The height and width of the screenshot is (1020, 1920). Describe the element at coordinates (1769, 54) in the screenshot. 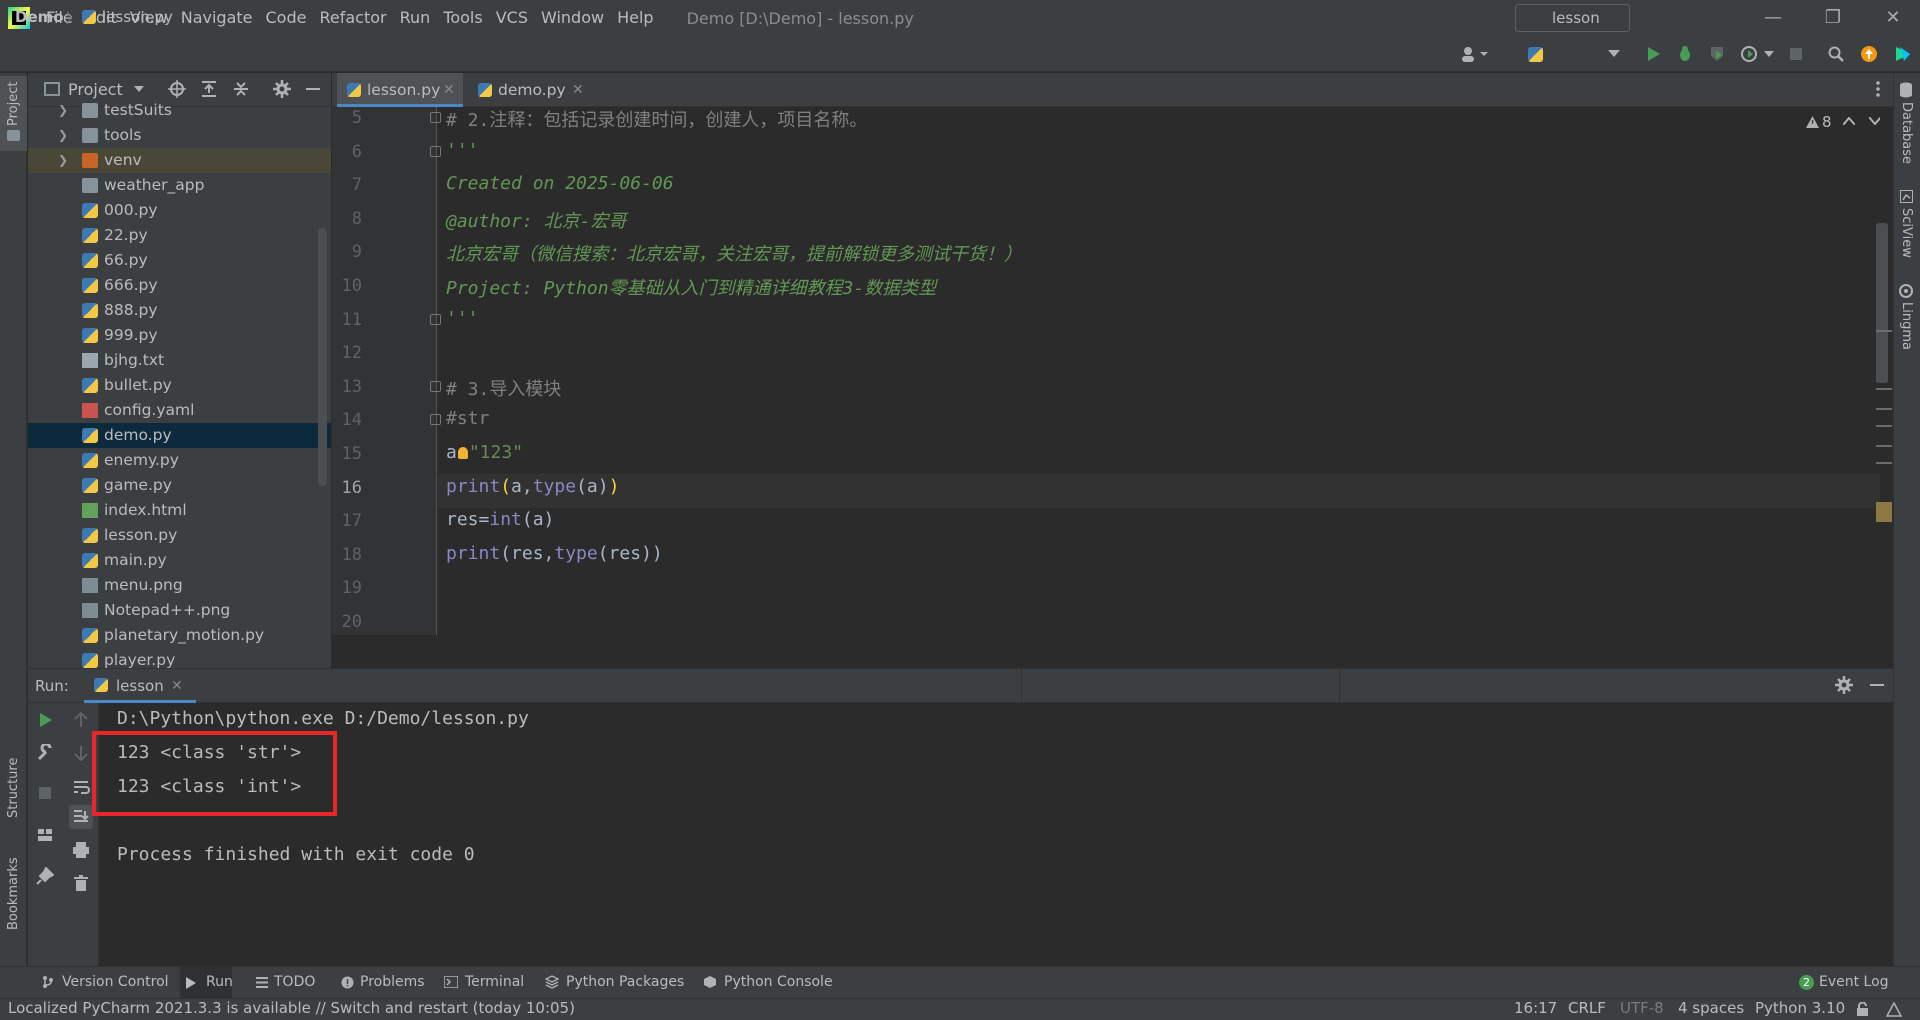

I see `more-run-options-icon` at that location.